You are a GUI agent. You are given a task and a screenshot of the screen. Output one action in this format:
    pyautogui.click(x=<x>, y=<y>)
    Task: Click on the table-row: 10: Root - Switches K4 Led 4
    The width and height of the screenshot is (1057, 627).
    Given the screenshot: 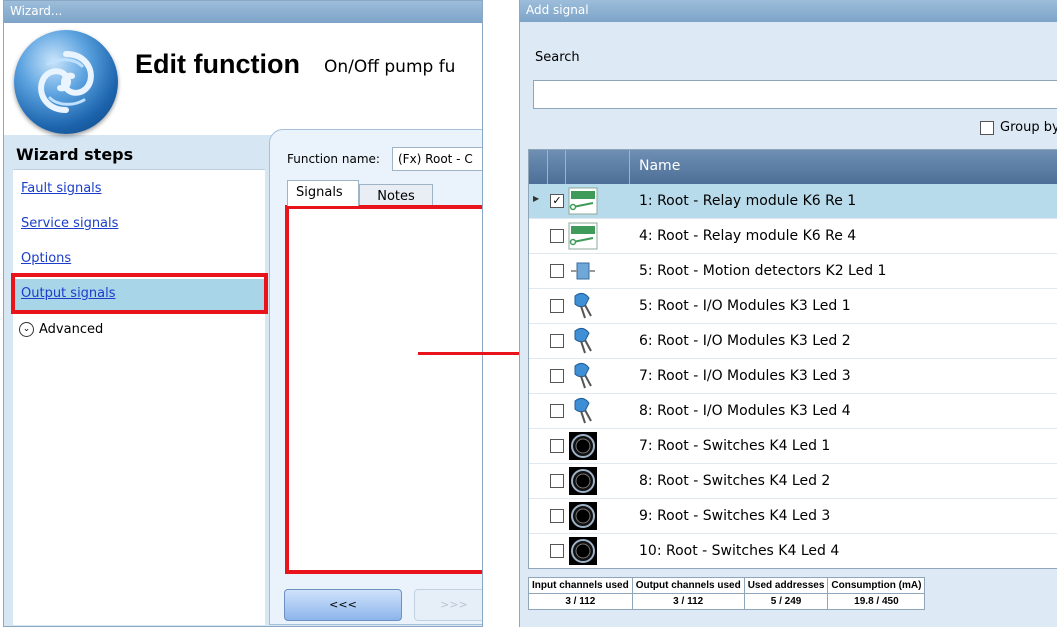 What is the action you would take?
    pyautogui.click(x=793, y=551)
    